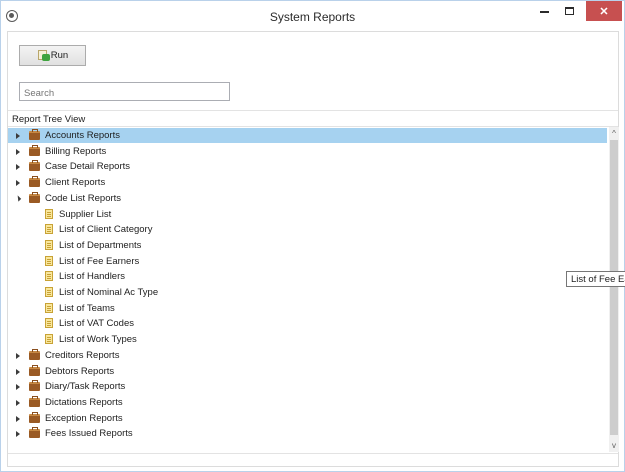 Image resolution: width=625 pixels, height=472 pixels. I want to click on tree-folder-row: Case Detail Reports, so click(307, 166).